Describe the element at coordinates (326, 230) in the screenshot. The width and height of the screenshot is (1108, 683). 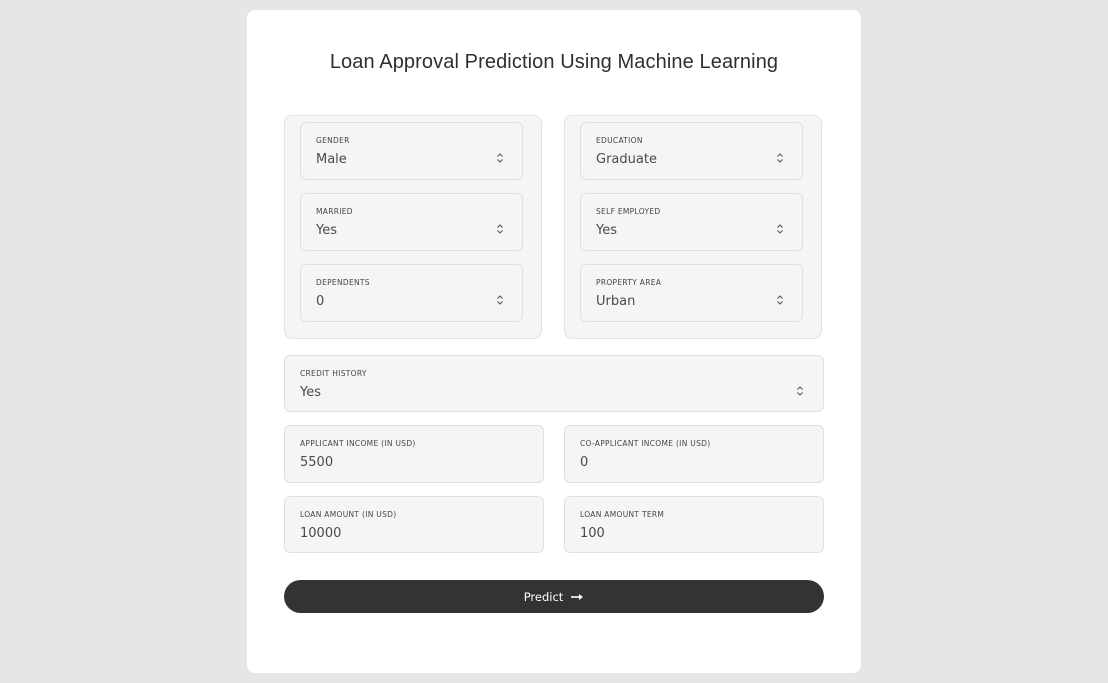
I see `married-value: Yes` at that location.